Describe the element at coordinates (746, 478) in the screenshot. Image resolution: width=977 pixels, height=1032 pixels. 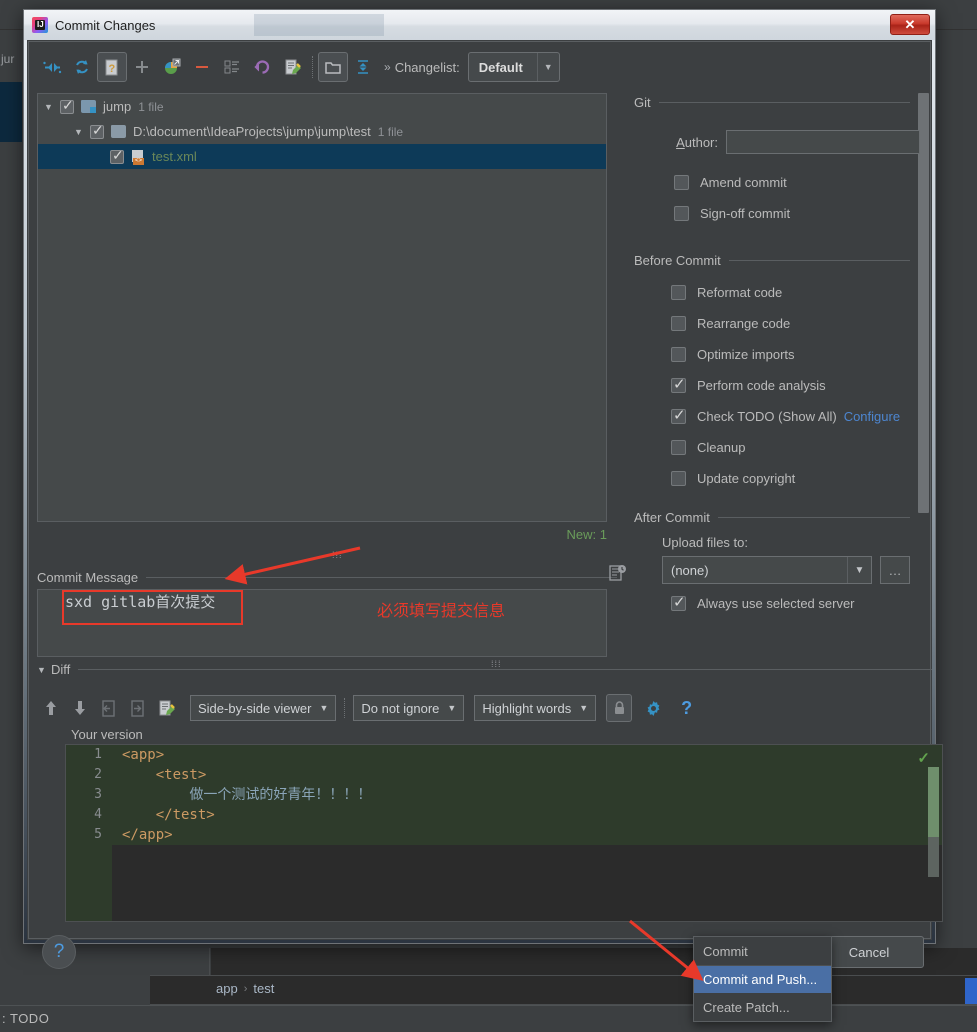
I see `checkbox-label: Update copyright` at that location.